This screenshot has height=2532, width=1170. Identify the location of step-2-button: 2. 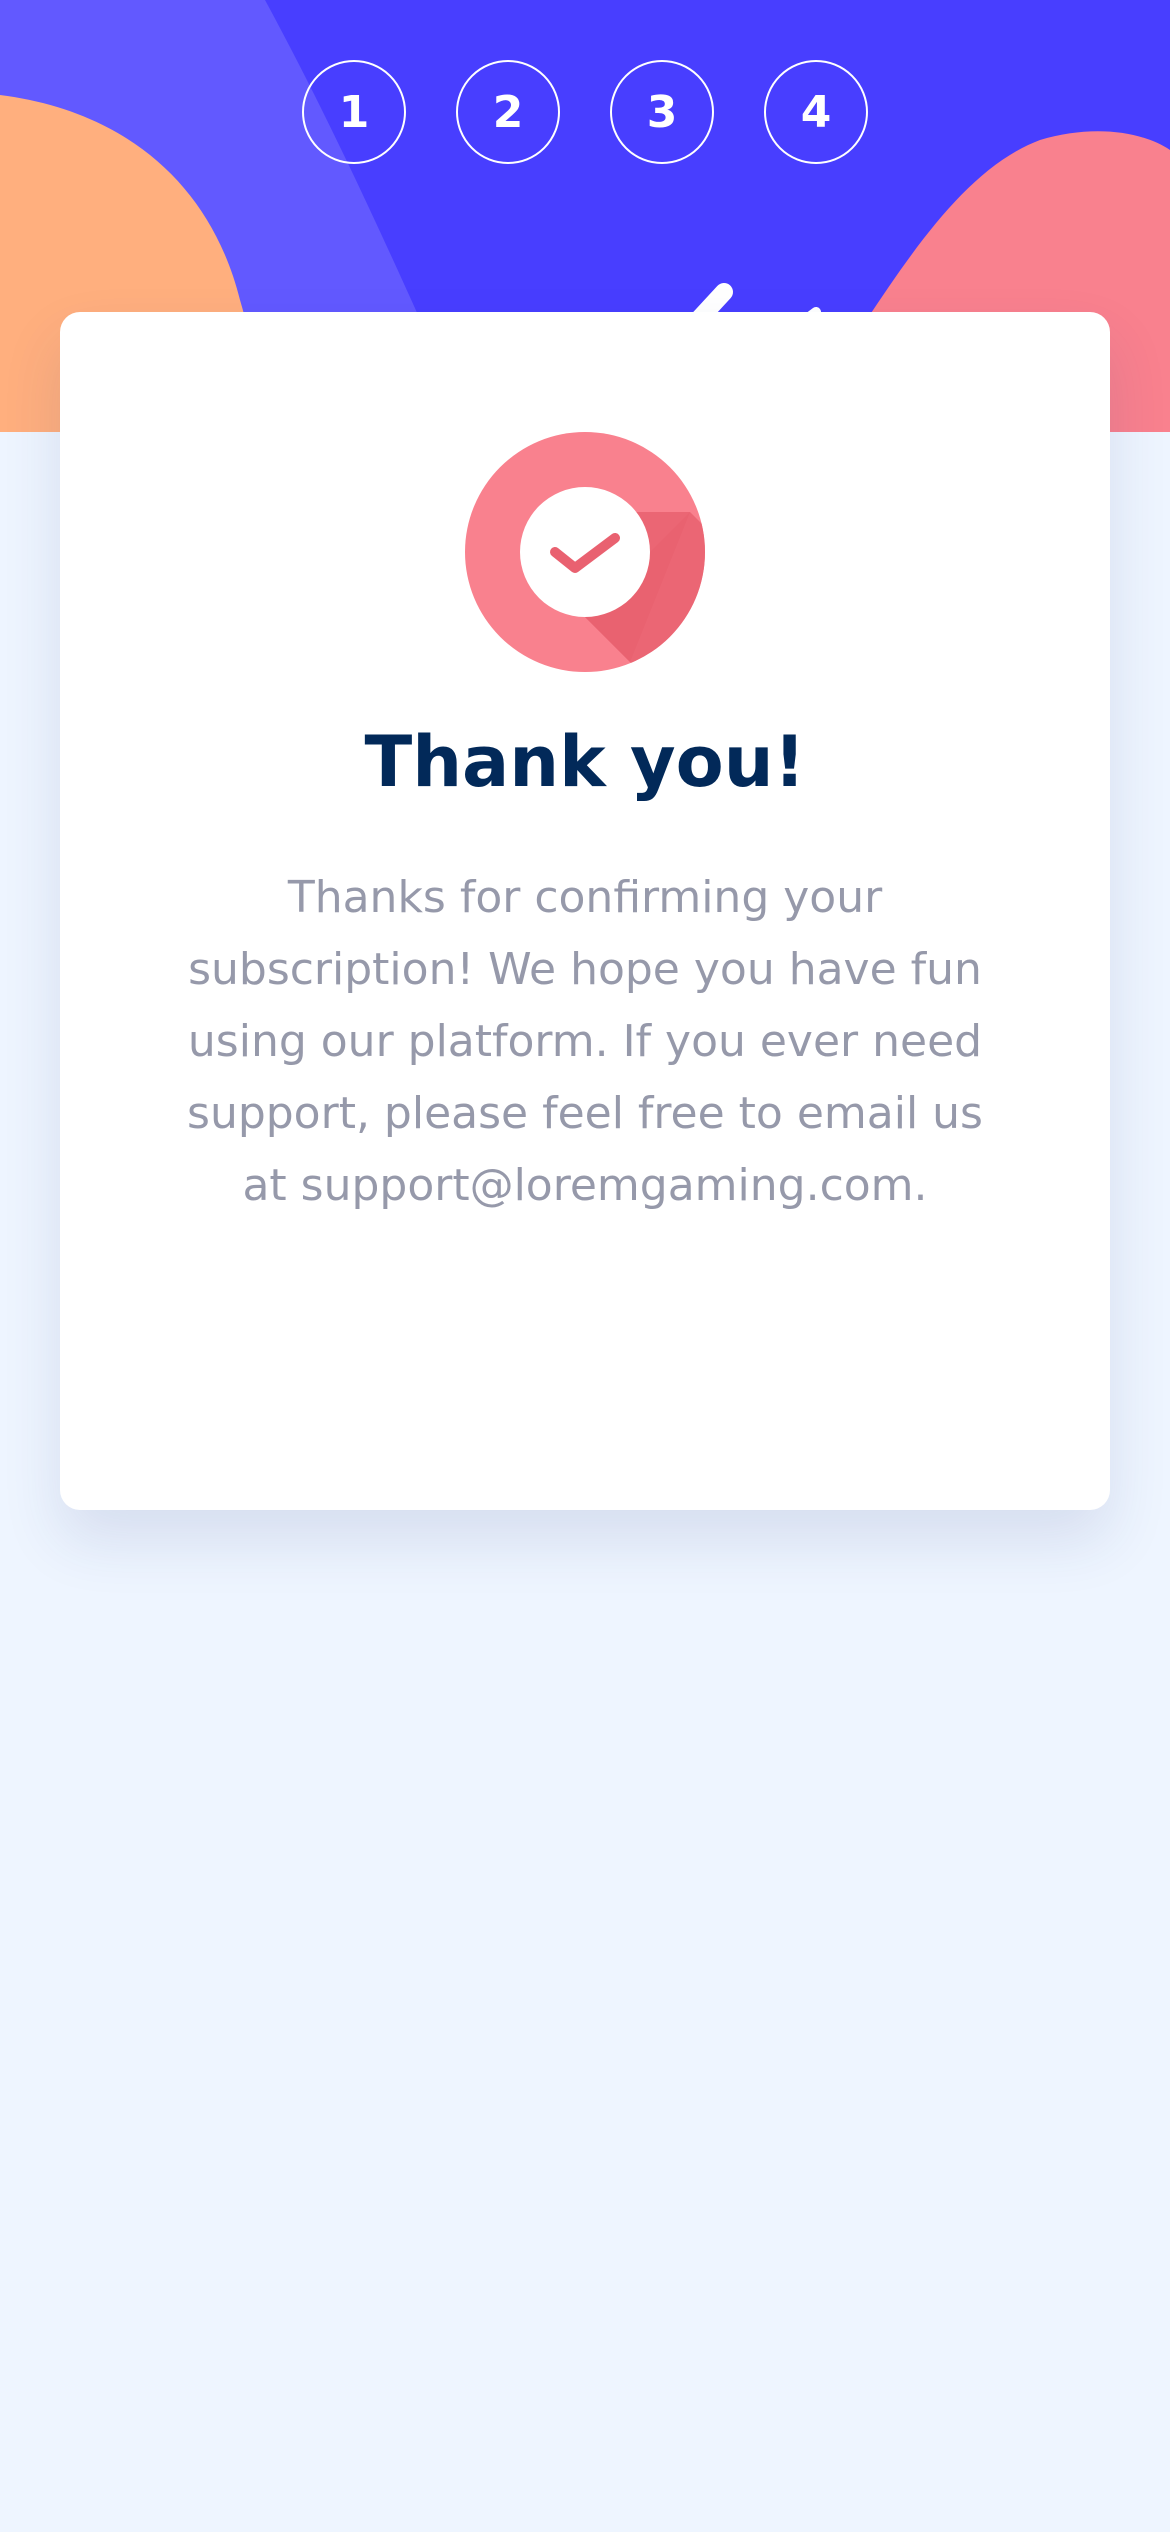
(508, 112).